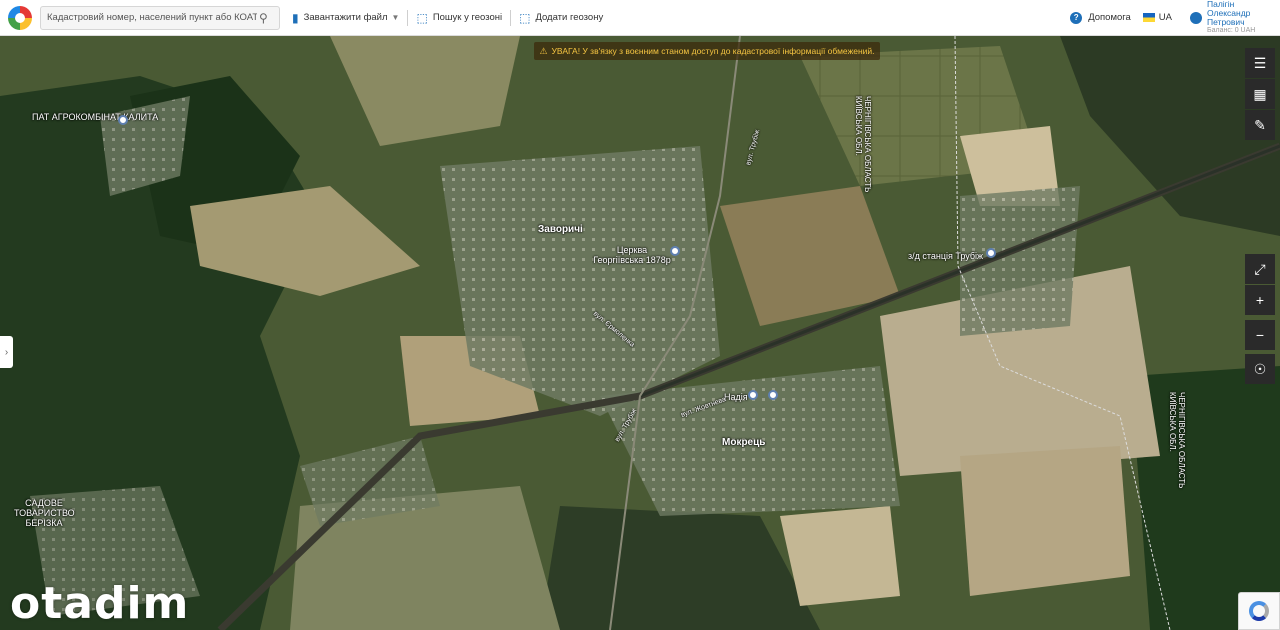 This screenshot has width=1280, height=630. I want to click on user-menu: Палігін Олександр Петрович Баланс: 0 UAH, so click(1230, 17).